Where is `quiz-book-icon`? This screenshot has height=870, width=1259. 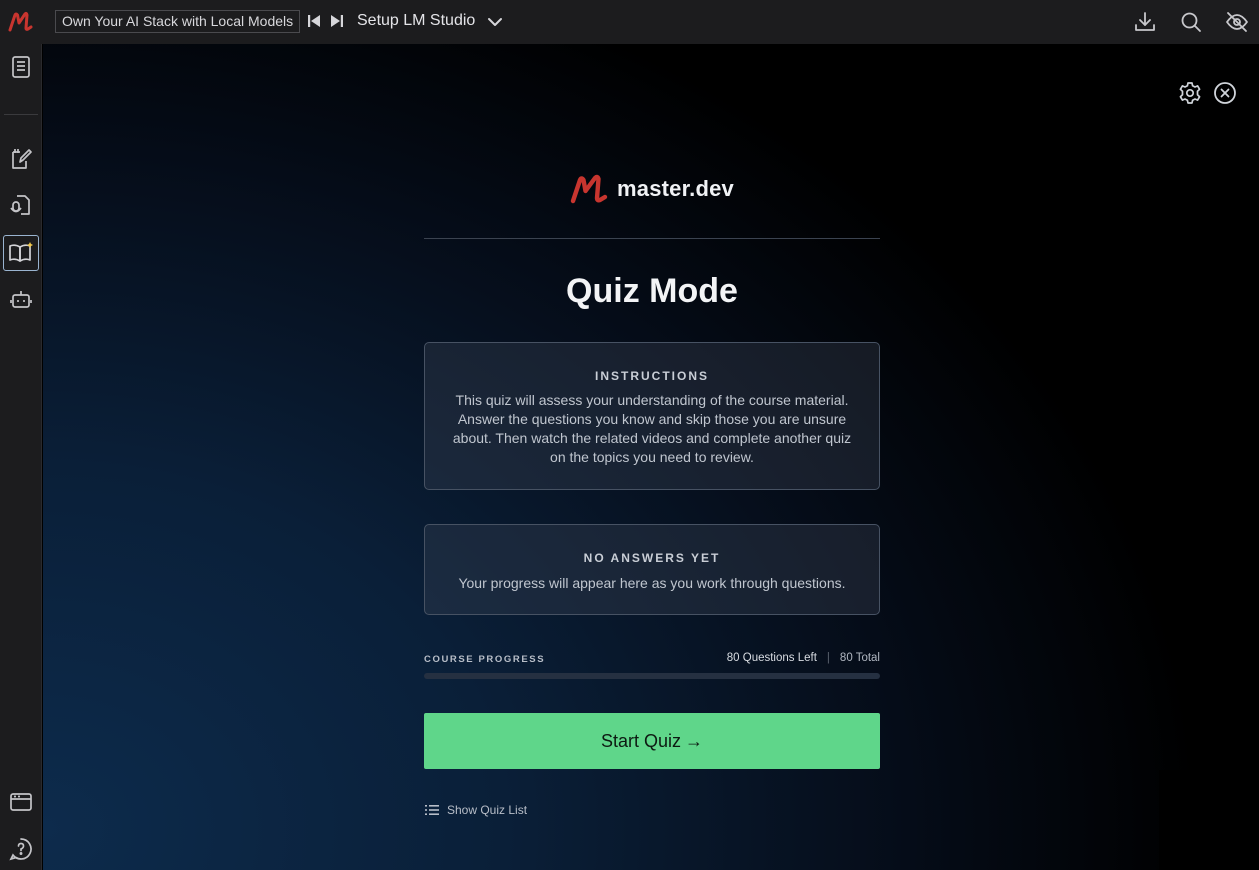
quiz-book-icon is located at coordinates (21, 253).